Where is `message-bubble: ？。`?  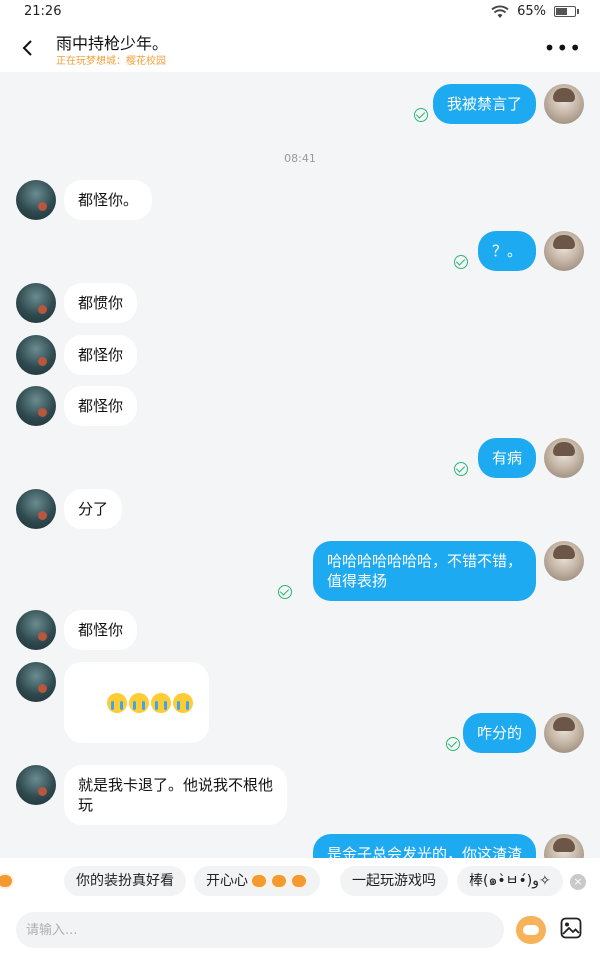 message-bubble: ？。 is located at coordinates (506, 251).